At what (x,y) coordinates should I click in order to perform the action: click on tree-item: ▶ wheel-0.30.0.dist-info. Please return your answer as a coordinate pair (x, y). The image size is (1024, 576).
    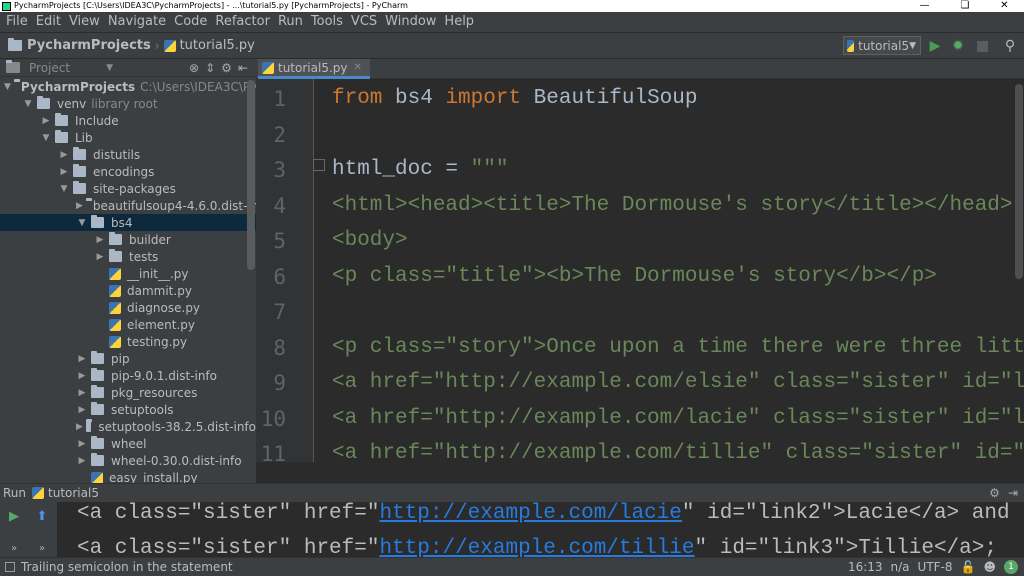
    Looking at the image, I should click on (128, 460).